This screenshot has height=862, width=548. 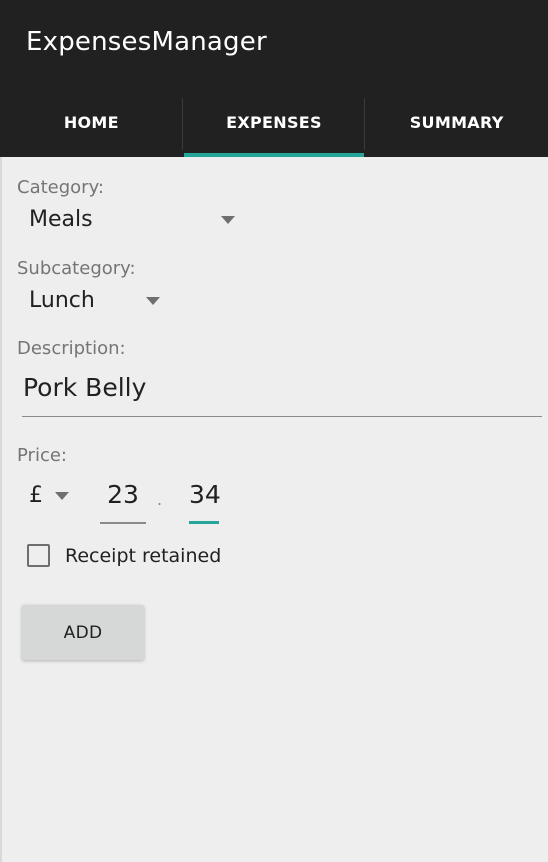 What do you see at coordinates (49, 495) in the screenshot?
I see `currency-dropdown: £` at bounding box center [49, 495].